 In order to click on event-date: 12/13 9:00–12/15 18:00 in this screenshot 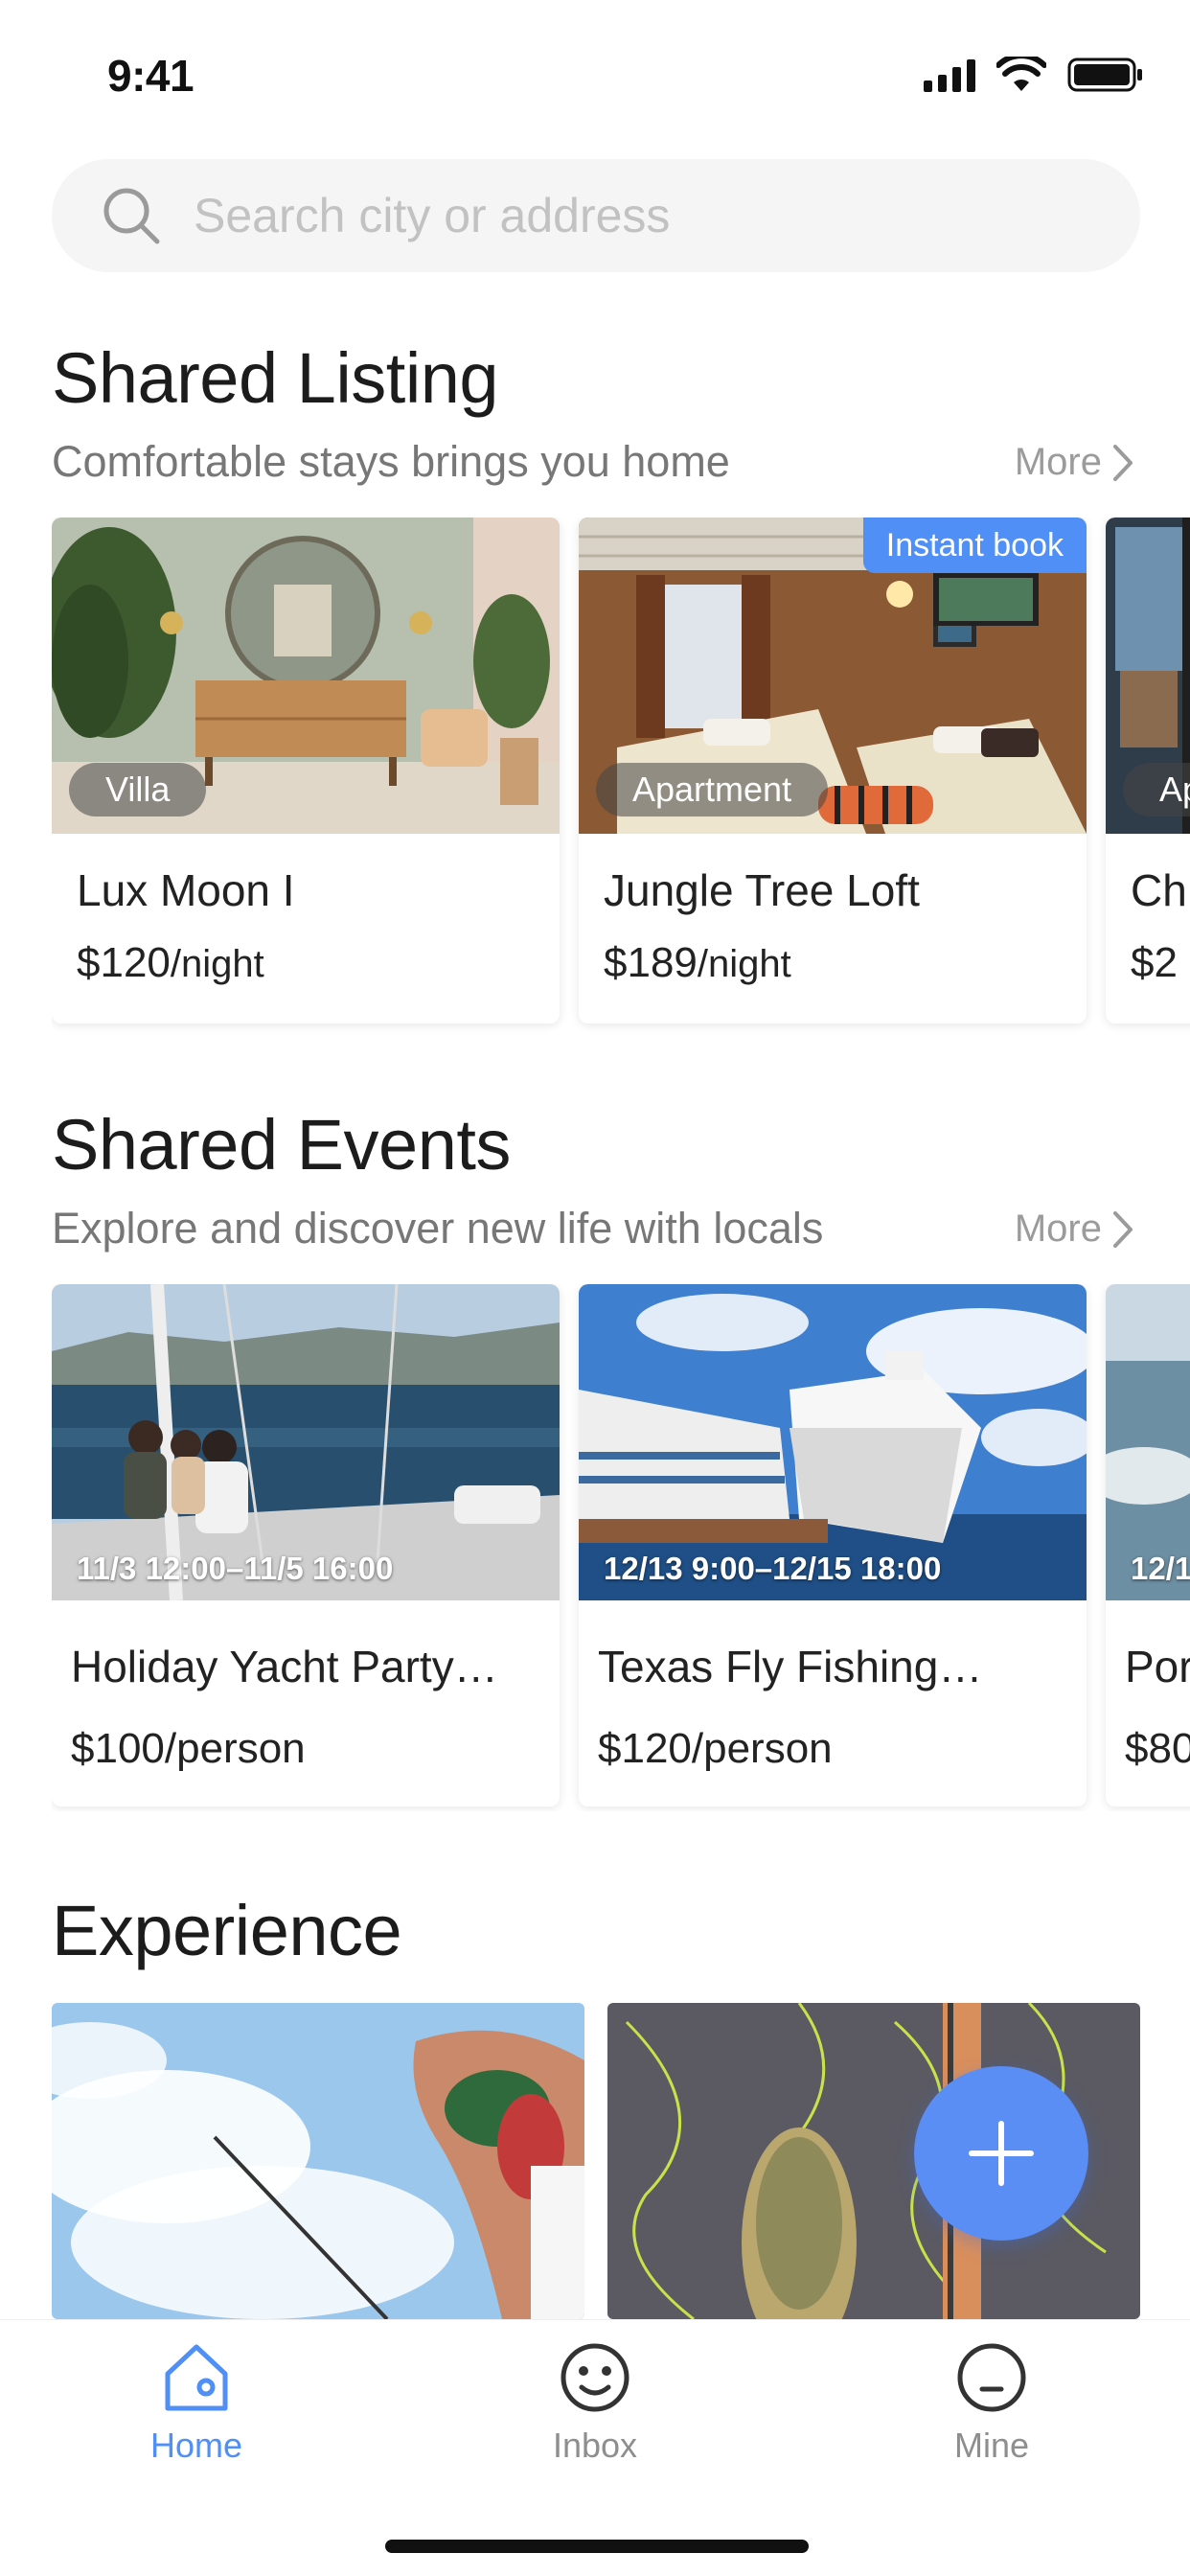, I will do `click(773, 1568)`.